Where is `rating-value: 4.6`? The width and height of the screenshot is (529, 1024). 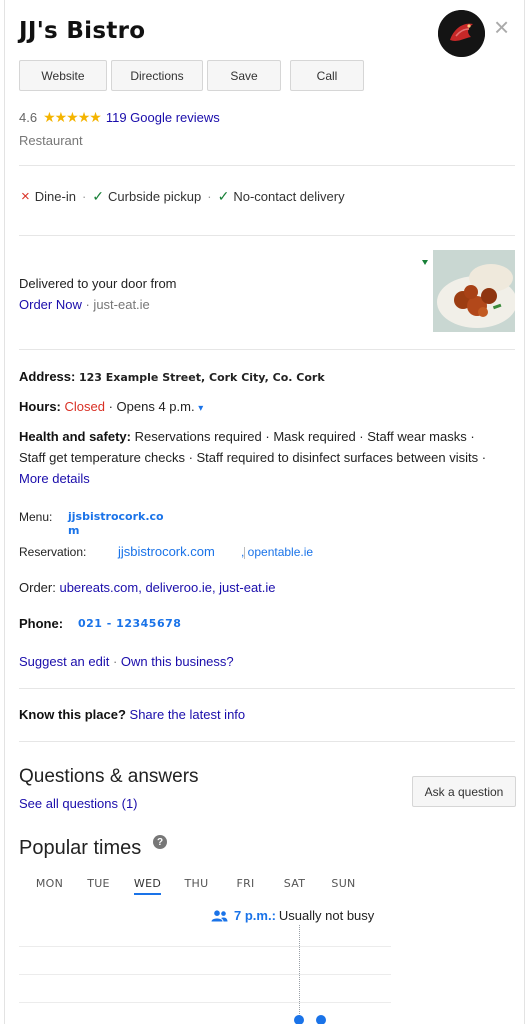 rating-value: 4.6 is located at coordinates (28, 117).